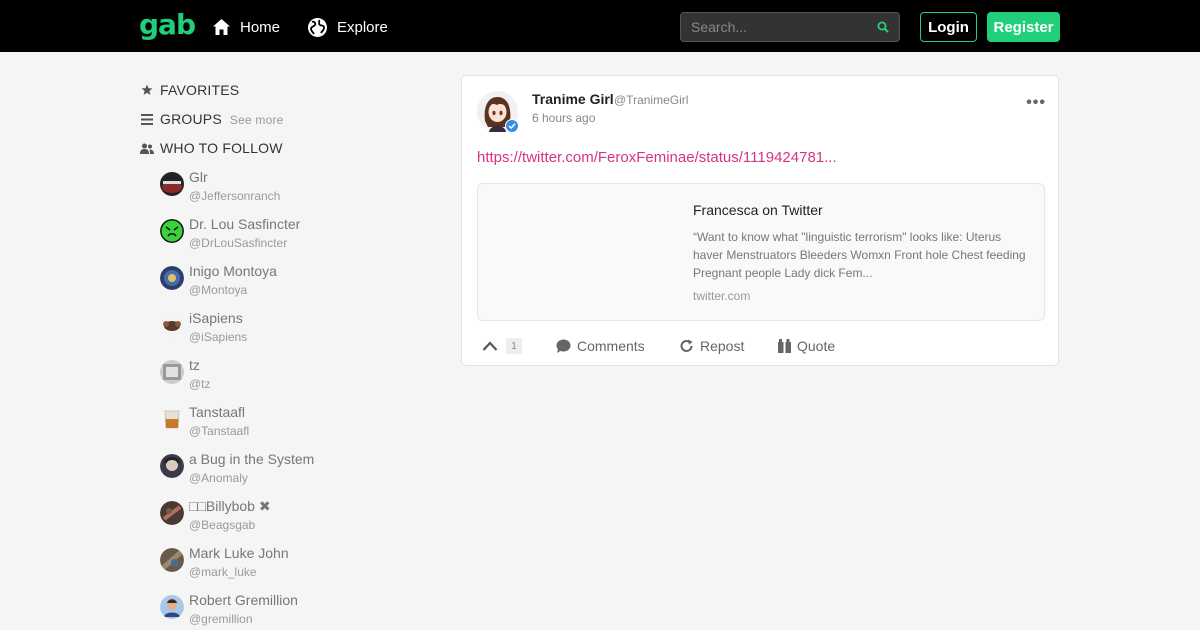 This screenshot has height=630, width=1200. Describe the element at coordinates (219, 431) in the screenshot. I see `follow-handle: @Tanstaafl` at that location.